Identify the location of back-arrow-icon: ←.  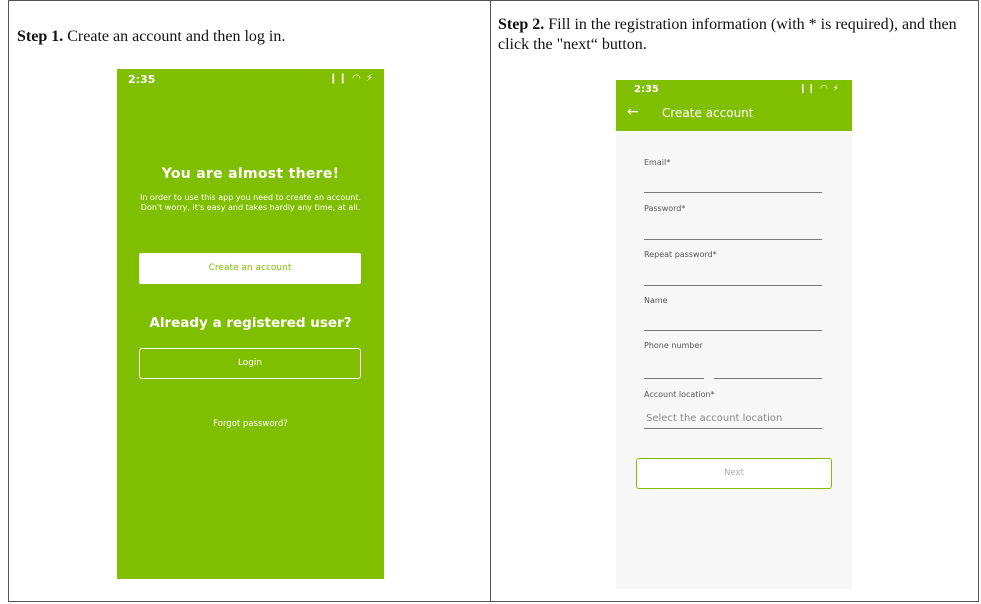
(633, 112).